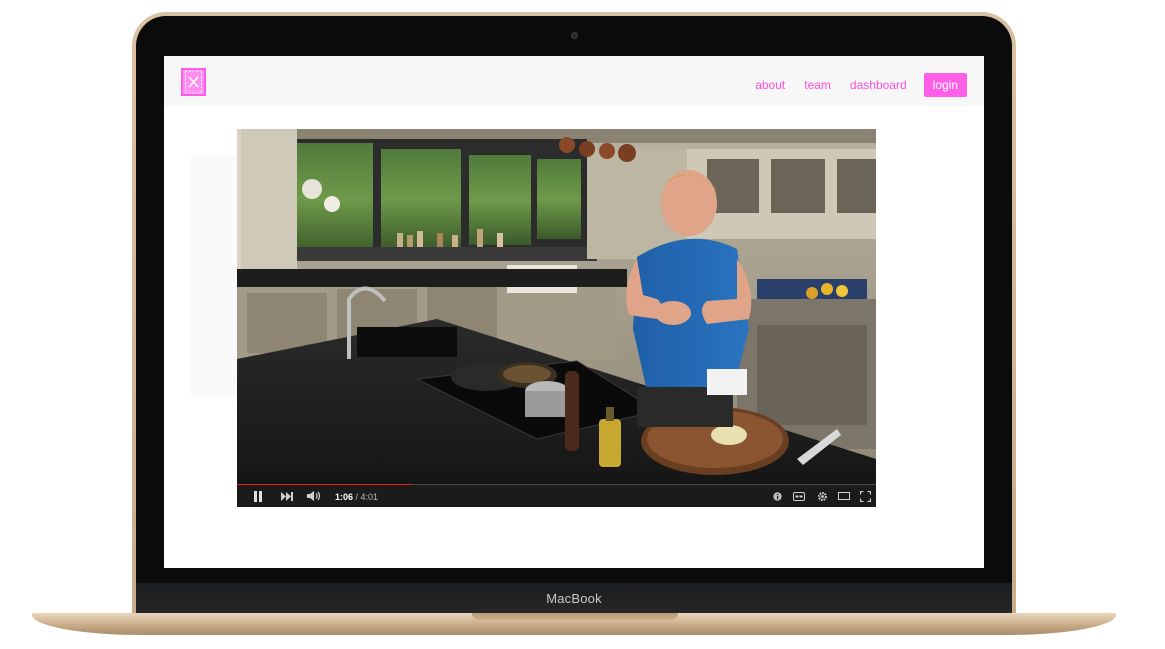 The width and height of the screenshot is (1165, 649). What do you see at coordinates (945, 85) in the screenshot?
I see `login-button: login` at bounding box center [945, 85].